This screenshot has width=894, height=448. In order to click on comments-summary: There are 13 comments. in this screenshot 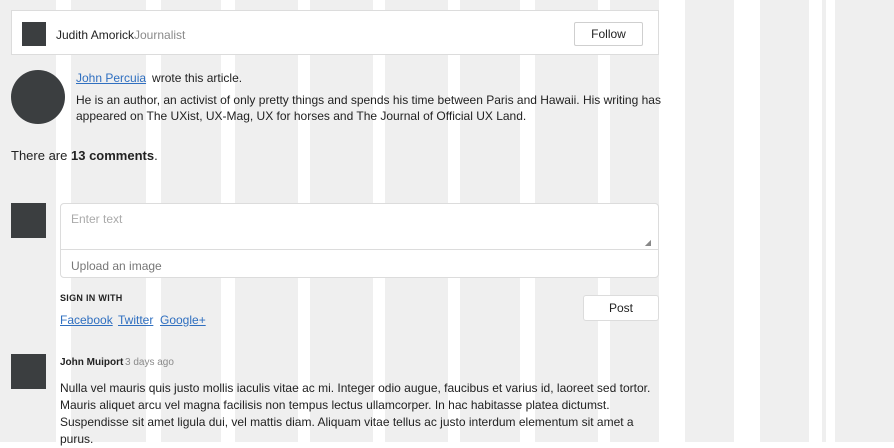, I will do `click(84, 155)`.